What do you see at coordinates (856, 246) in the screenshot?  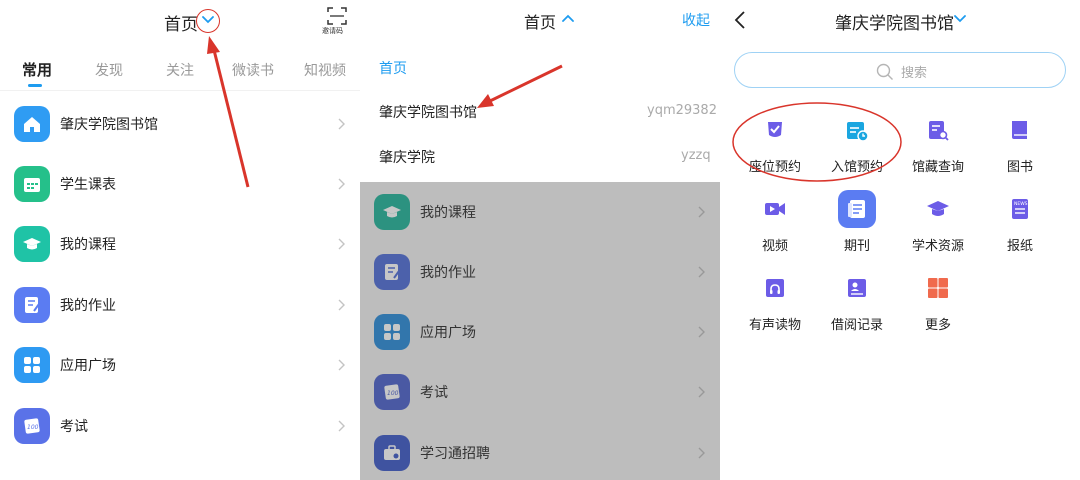 I see `grid-item-label: 期刊` at bounding box center [856, 246].